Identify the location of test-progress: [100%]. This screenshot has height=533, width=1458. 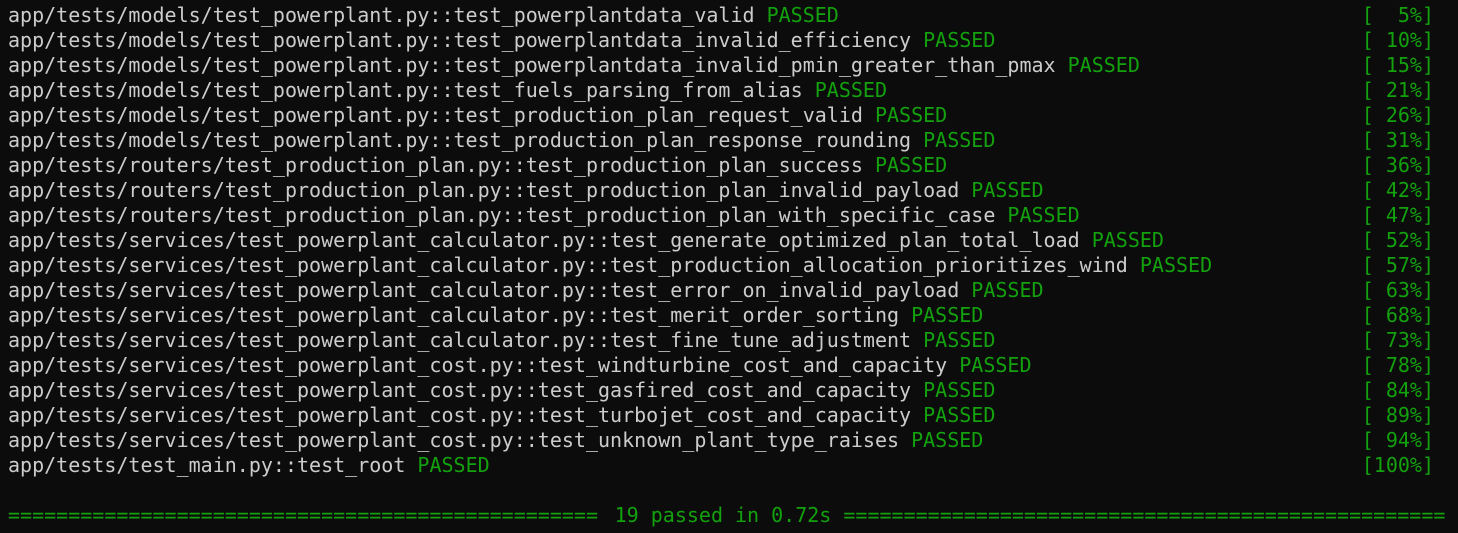
(1397, 464).